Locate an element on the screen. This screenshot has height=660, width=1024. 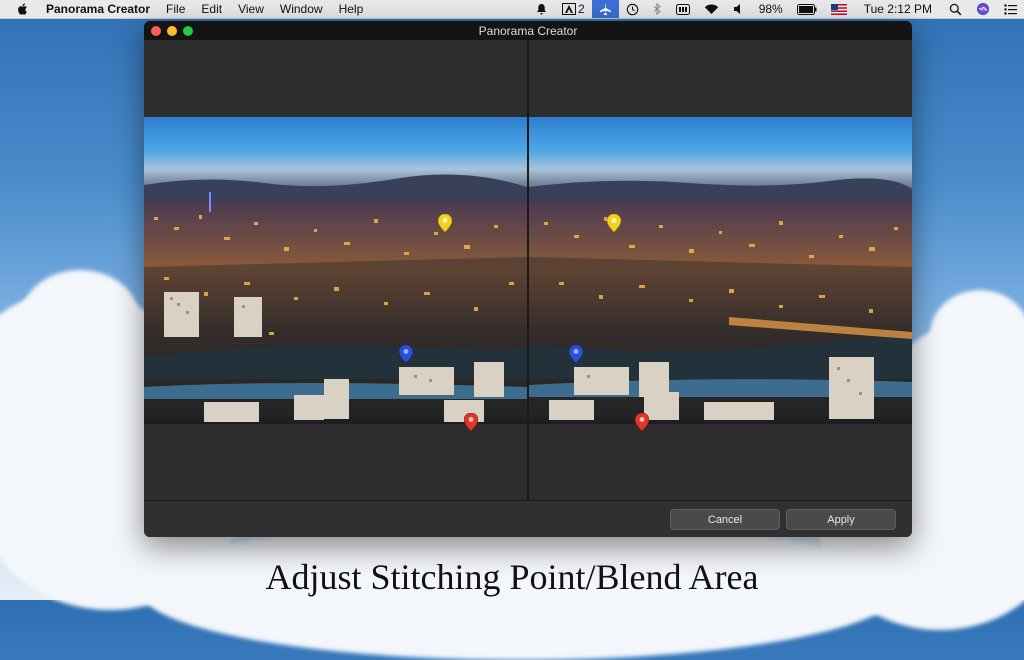
airplane-icon is located at coordinates (605, 9).